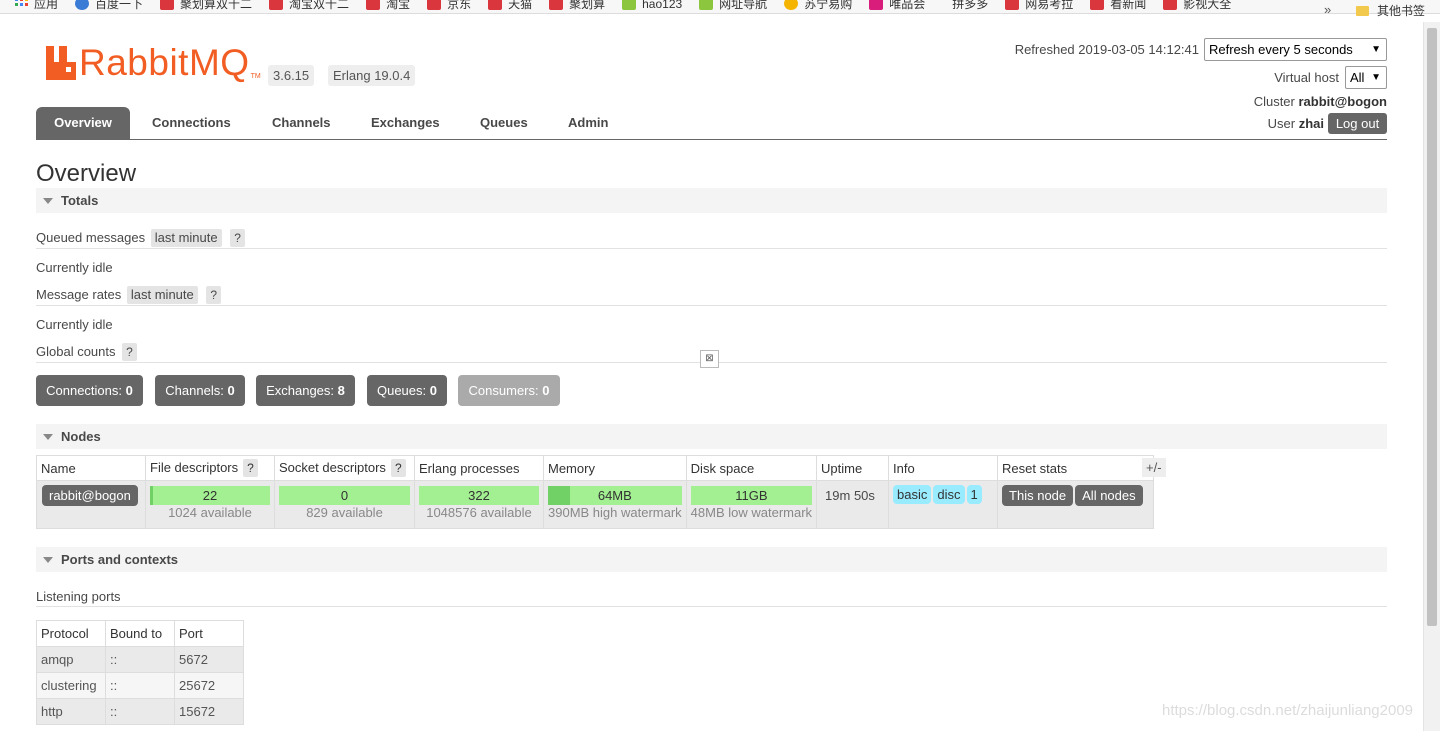 Image resolution: width=1440 pixels, height=731 pixels. What do you see at coordinates (90, 495) in the screenshot?
I see `node-name-link: rabbit@bogon` at bounding box center [90, 495].